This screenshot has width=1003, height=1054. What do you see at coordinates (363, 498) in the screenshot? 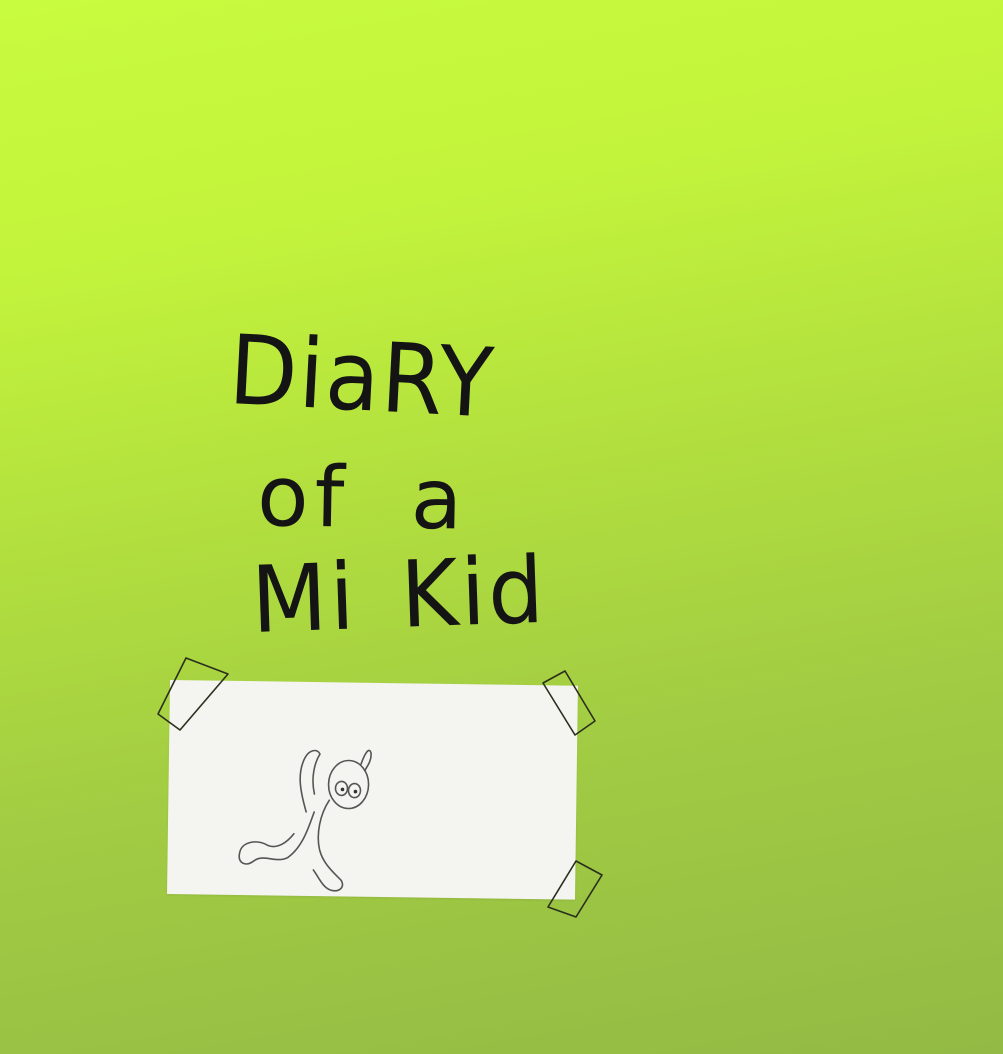
I see `title-line-2: of a` at bounding box center [363, 498].